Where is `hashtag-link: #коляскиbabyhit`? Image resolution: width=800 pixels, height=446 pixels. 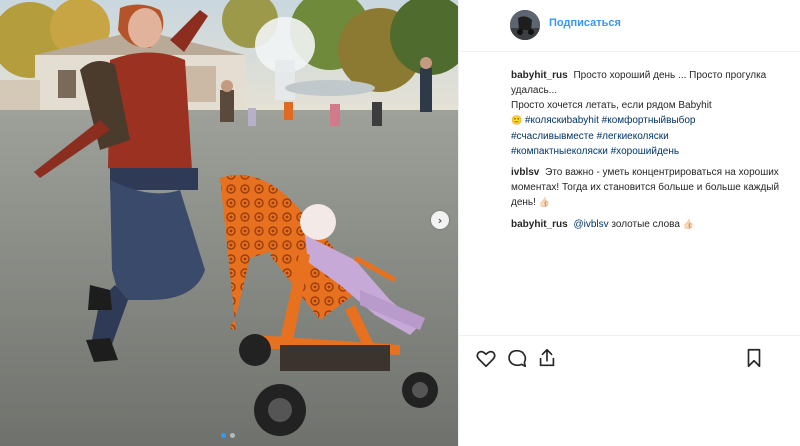 hashtag-link: #коляскиbabyhit is located at coordinates (562, 120).